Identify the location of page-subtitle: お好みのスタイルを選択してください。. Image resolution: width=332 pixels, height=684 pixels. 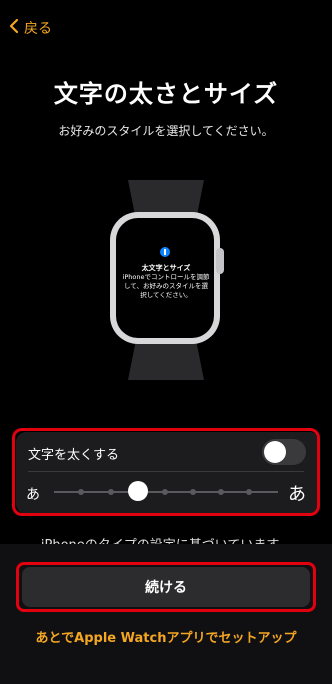
(166, 131).